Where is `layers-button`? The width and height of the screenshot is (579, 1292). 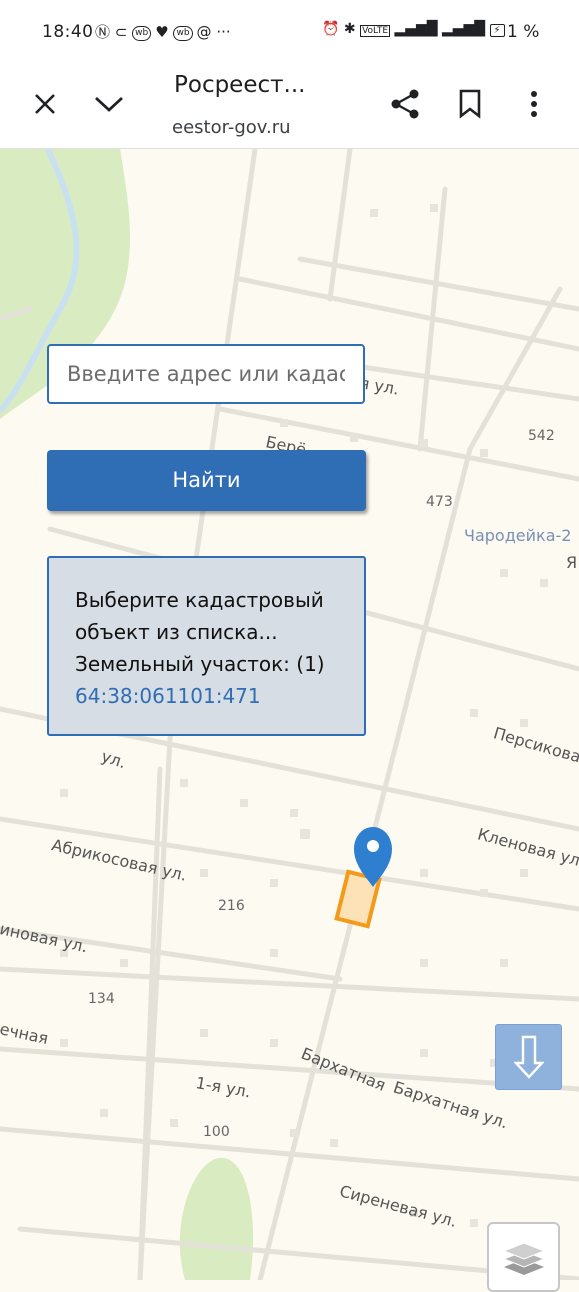 layers-button is located at coordinates (523, 1257).